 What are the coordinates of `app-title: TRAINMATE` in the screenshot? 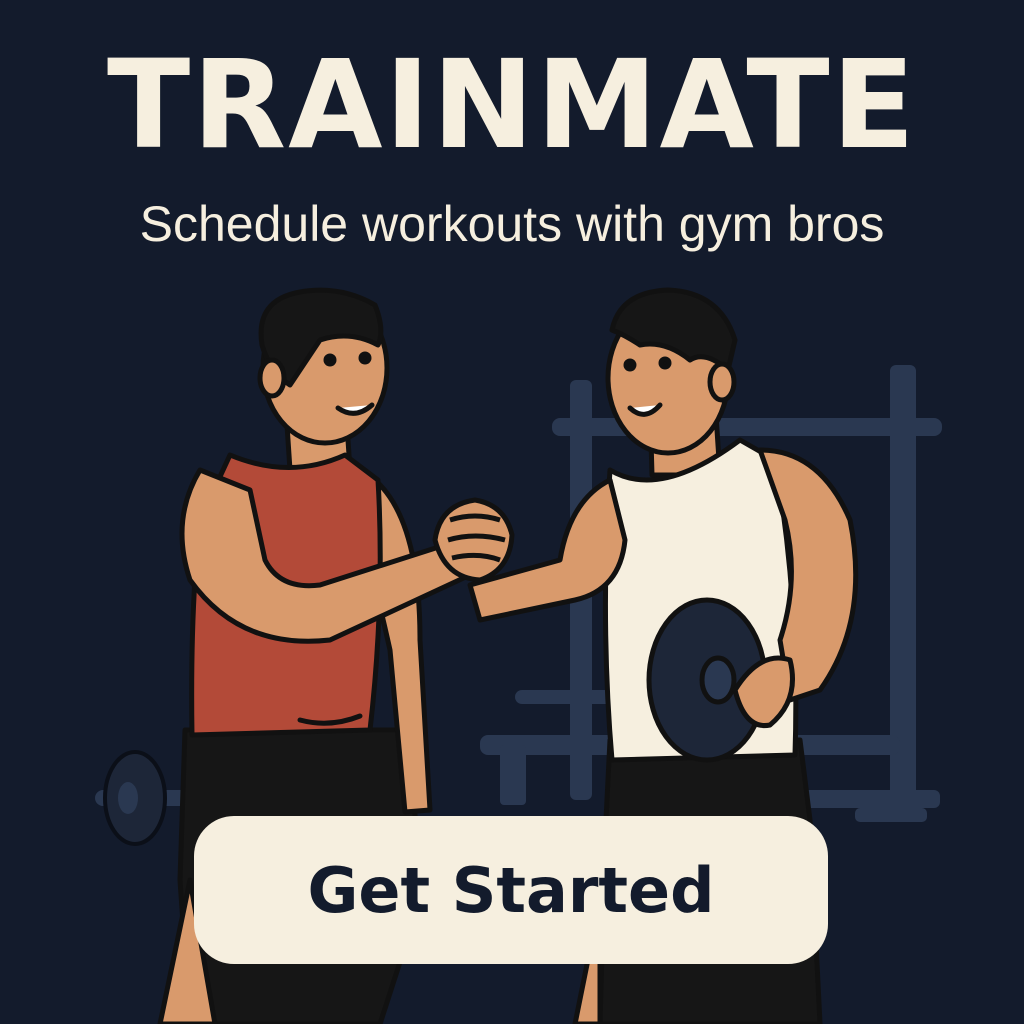 It's located at (512, 105).